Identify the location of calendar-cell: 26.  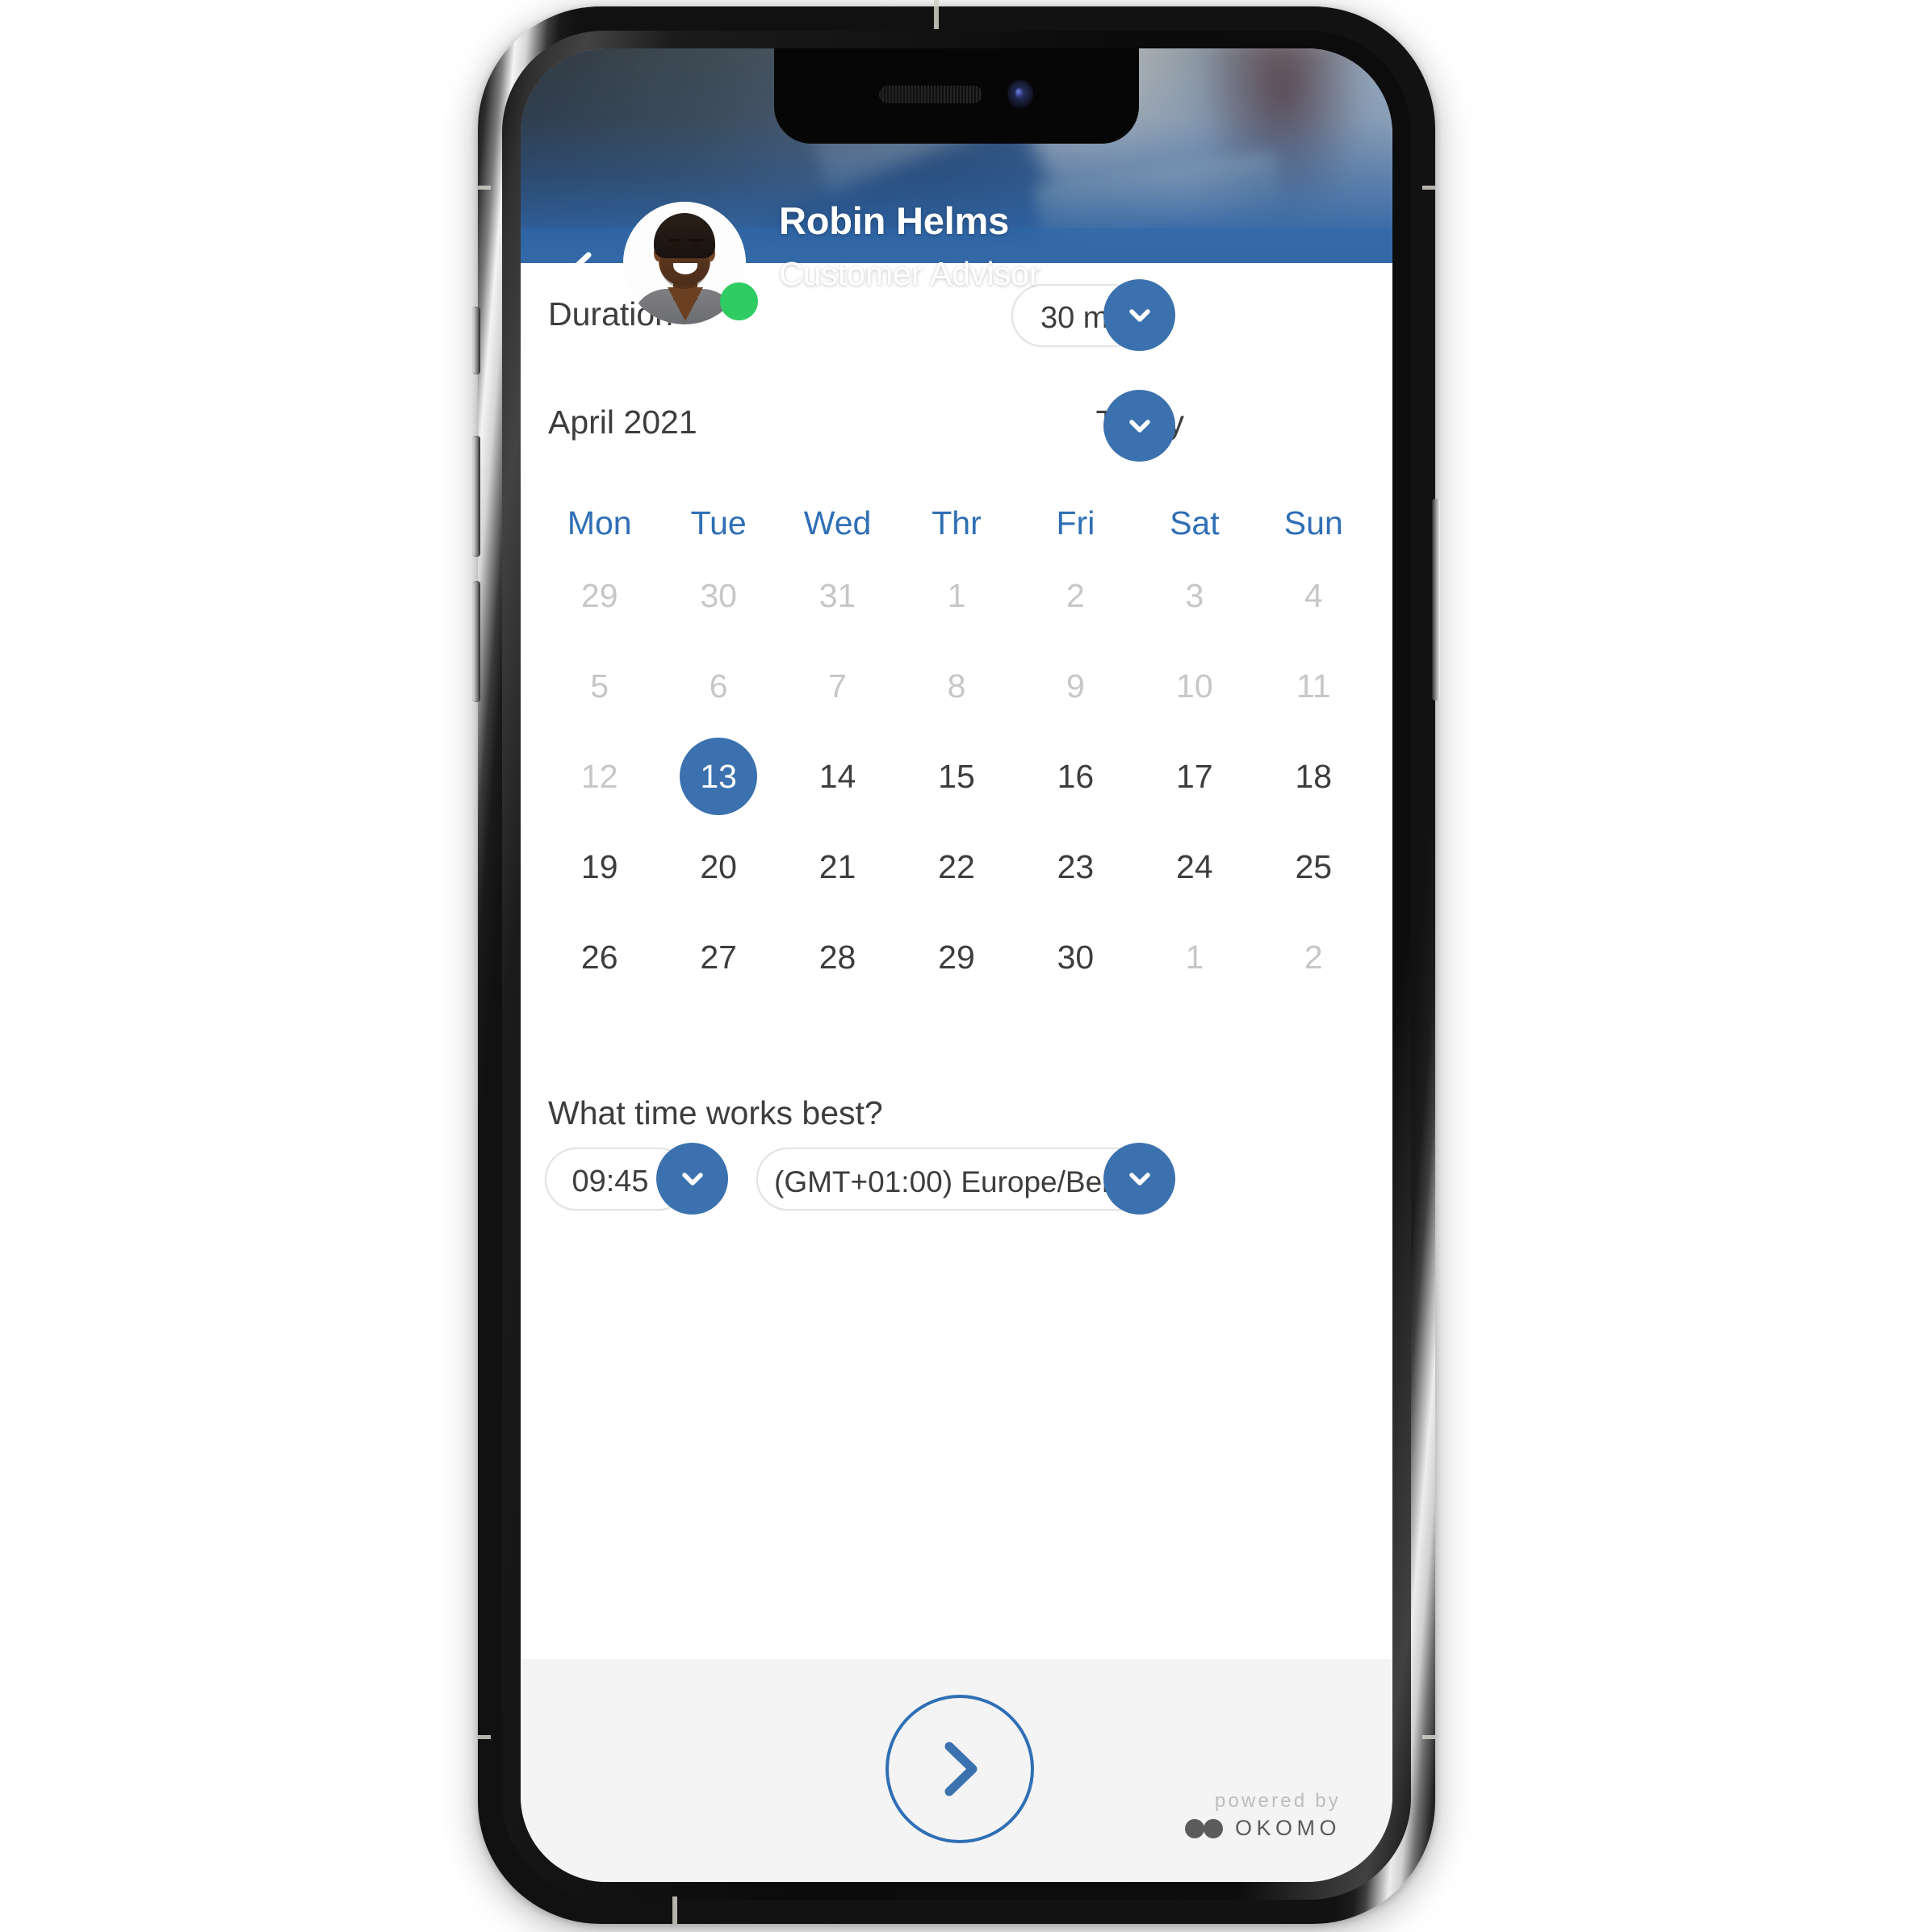
(599, 957).